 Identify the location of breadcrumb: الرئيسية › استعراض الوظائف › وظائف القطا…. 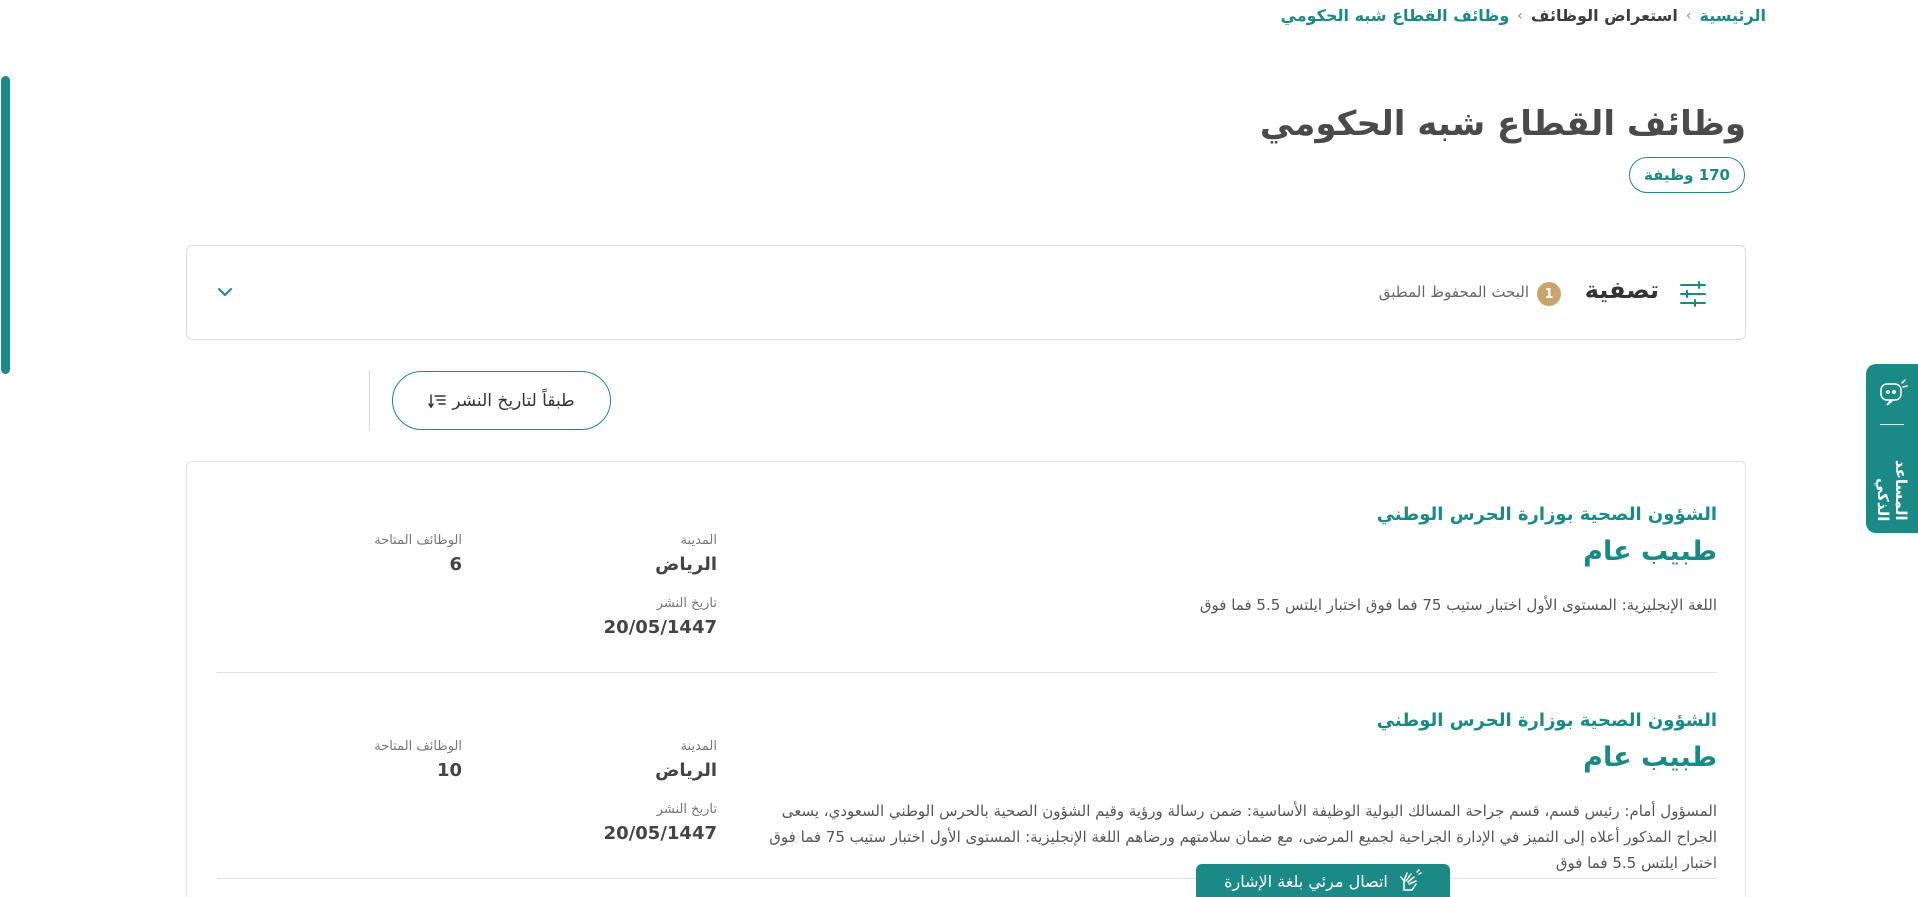
(1523, 15).